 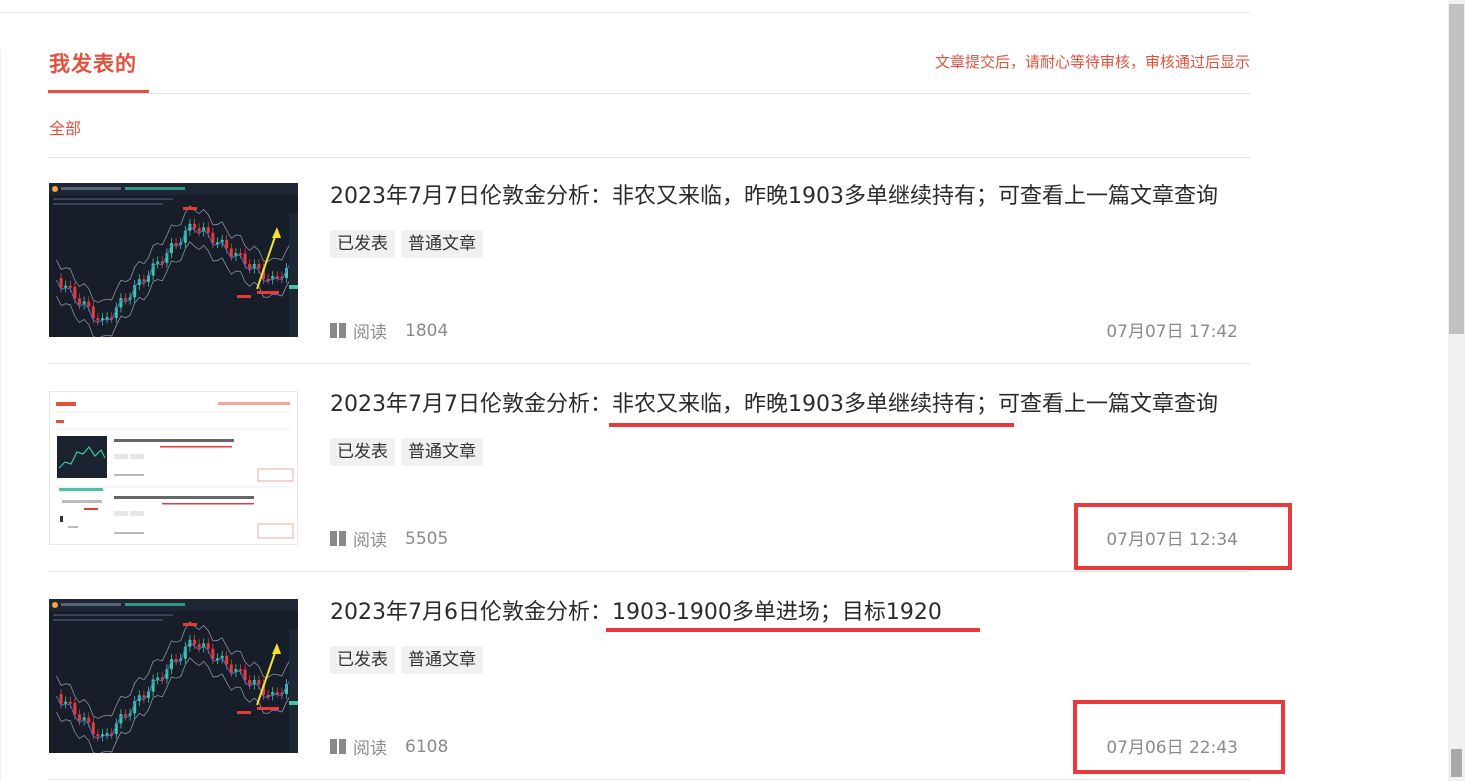 What do you see at coordinates (427, 330) in the screenshot?
I see `read-count: 1804` at bounding box center [427, 330].